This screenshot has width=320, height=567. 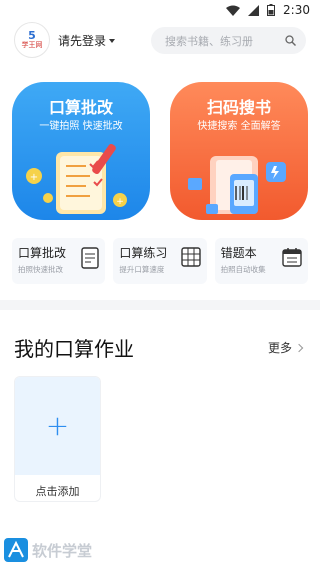 I want to click on tool-subtitle: 提升口算速度, so click(x=142, y=269).